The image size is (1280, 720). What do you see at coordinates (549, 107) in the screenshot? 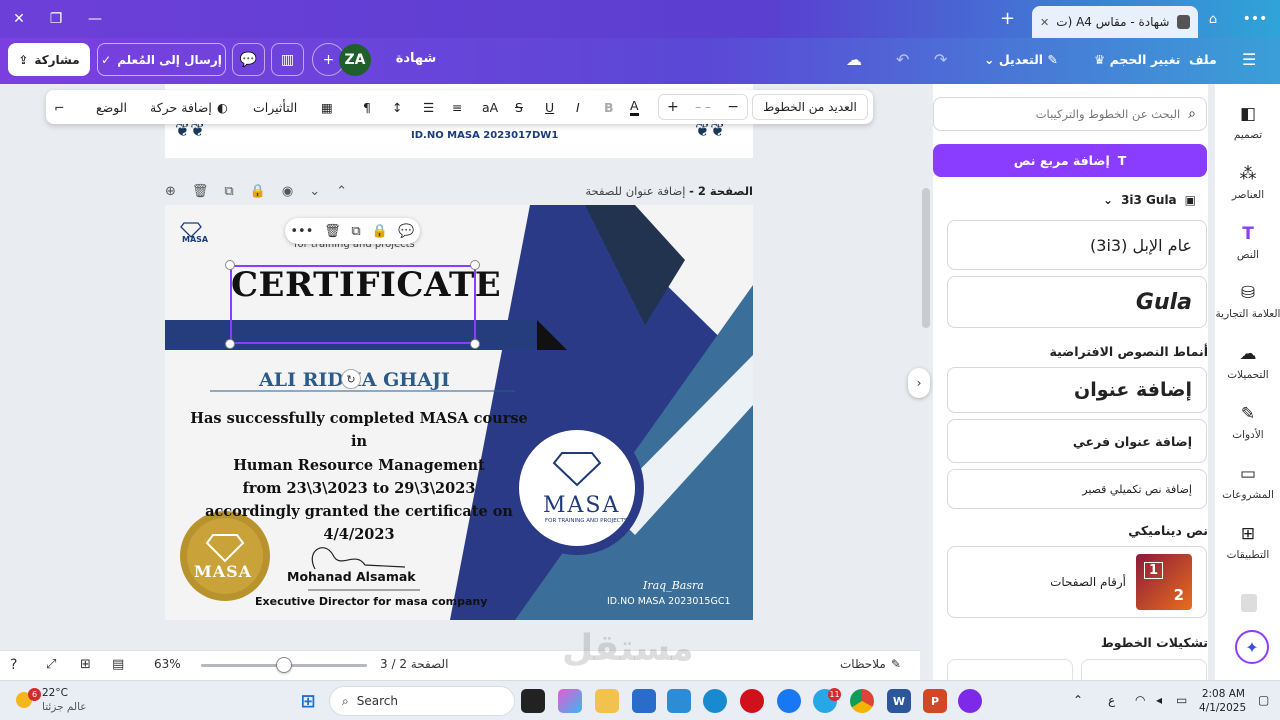
I see `underline-button: U` at bounding box center [549, 107].